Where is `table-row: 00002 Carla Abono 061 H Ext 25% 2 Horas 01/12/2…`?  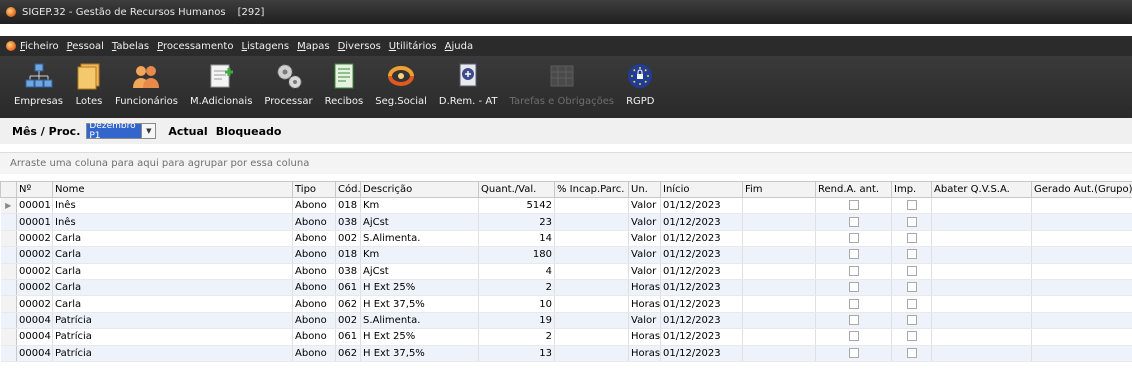
table-row: 00002 Carla Abono 061 H Ext 25% 2 Horas 01/12/2… is located at coordinates (566, 288).